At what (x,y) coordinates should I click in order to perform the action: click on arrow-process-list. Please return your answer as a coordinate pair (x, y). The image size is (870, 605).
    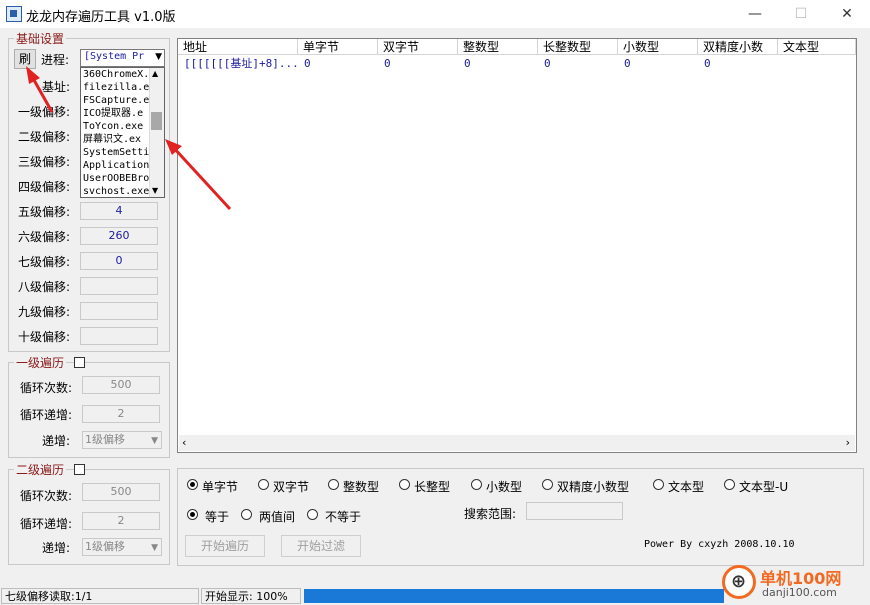
    Looking at the image, I should click on (198, 175).